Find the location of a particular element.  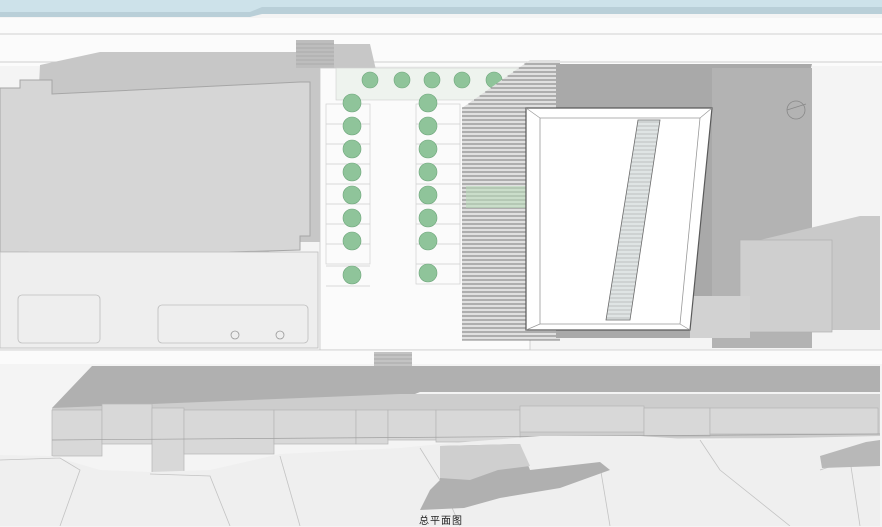

plan-caption: 总平面图 is located at coordinates (441, 521).